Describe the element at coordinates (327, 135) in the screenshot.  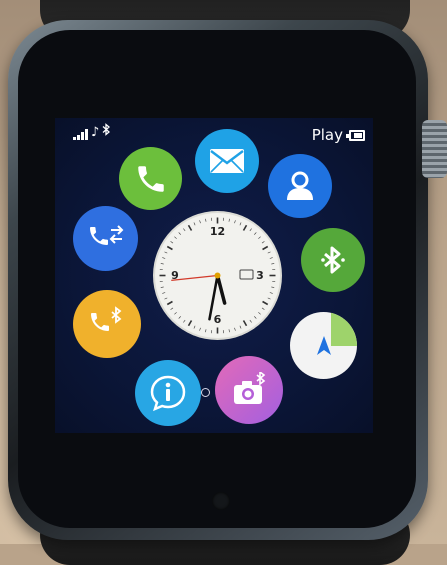
I see `mode-label: Play` at that location.